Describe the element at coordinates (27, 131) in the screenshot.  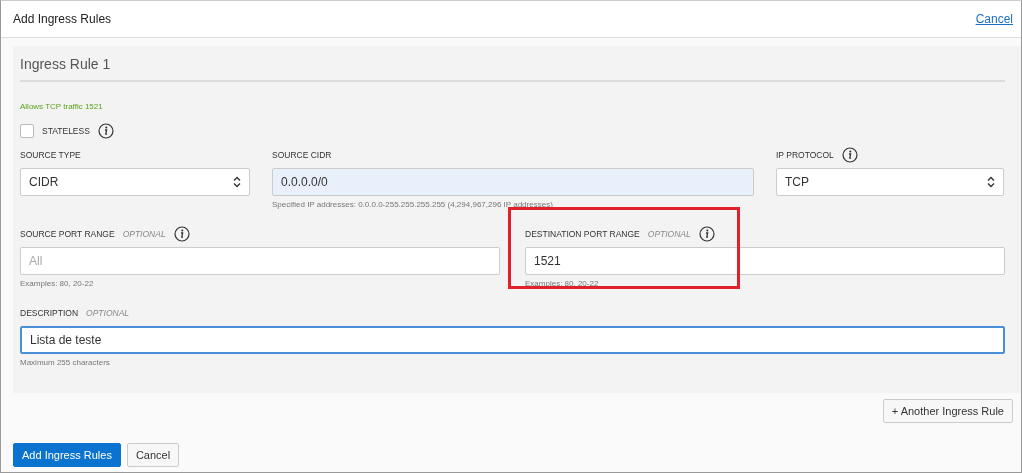
I see `checkbox` at that location.